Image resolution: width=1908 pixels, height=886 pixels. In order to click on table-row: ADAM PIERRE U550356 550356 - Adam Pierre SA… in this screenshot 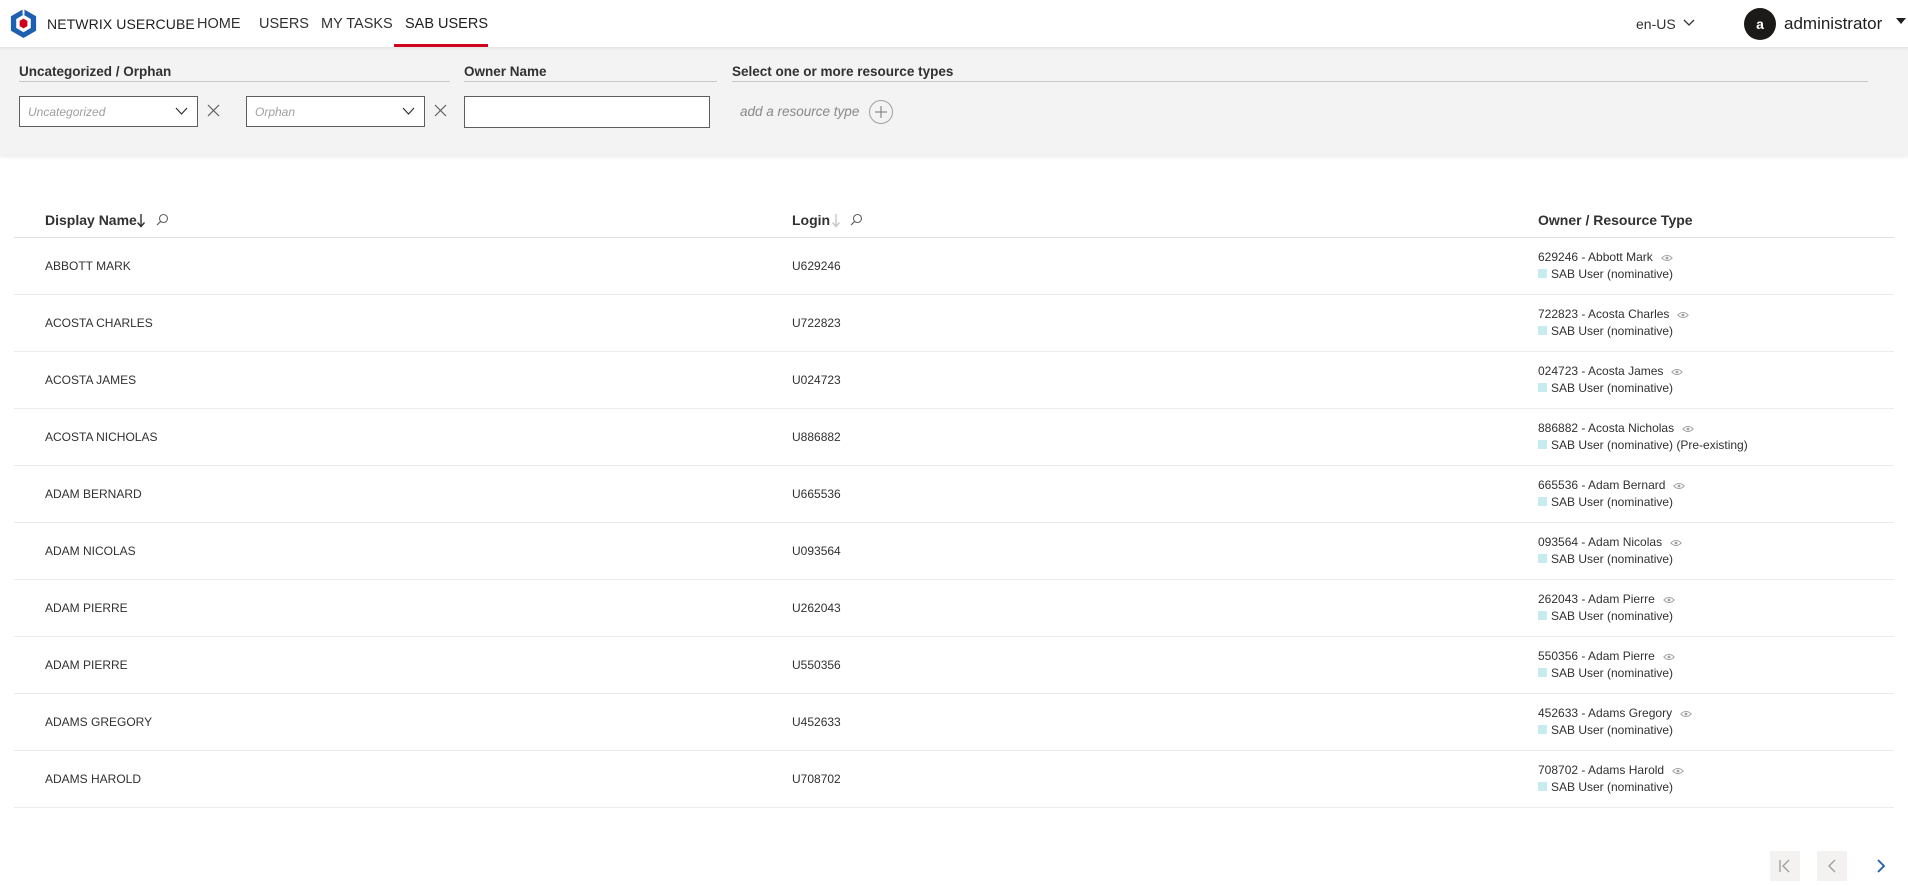, I will do `click(954, 665)`.